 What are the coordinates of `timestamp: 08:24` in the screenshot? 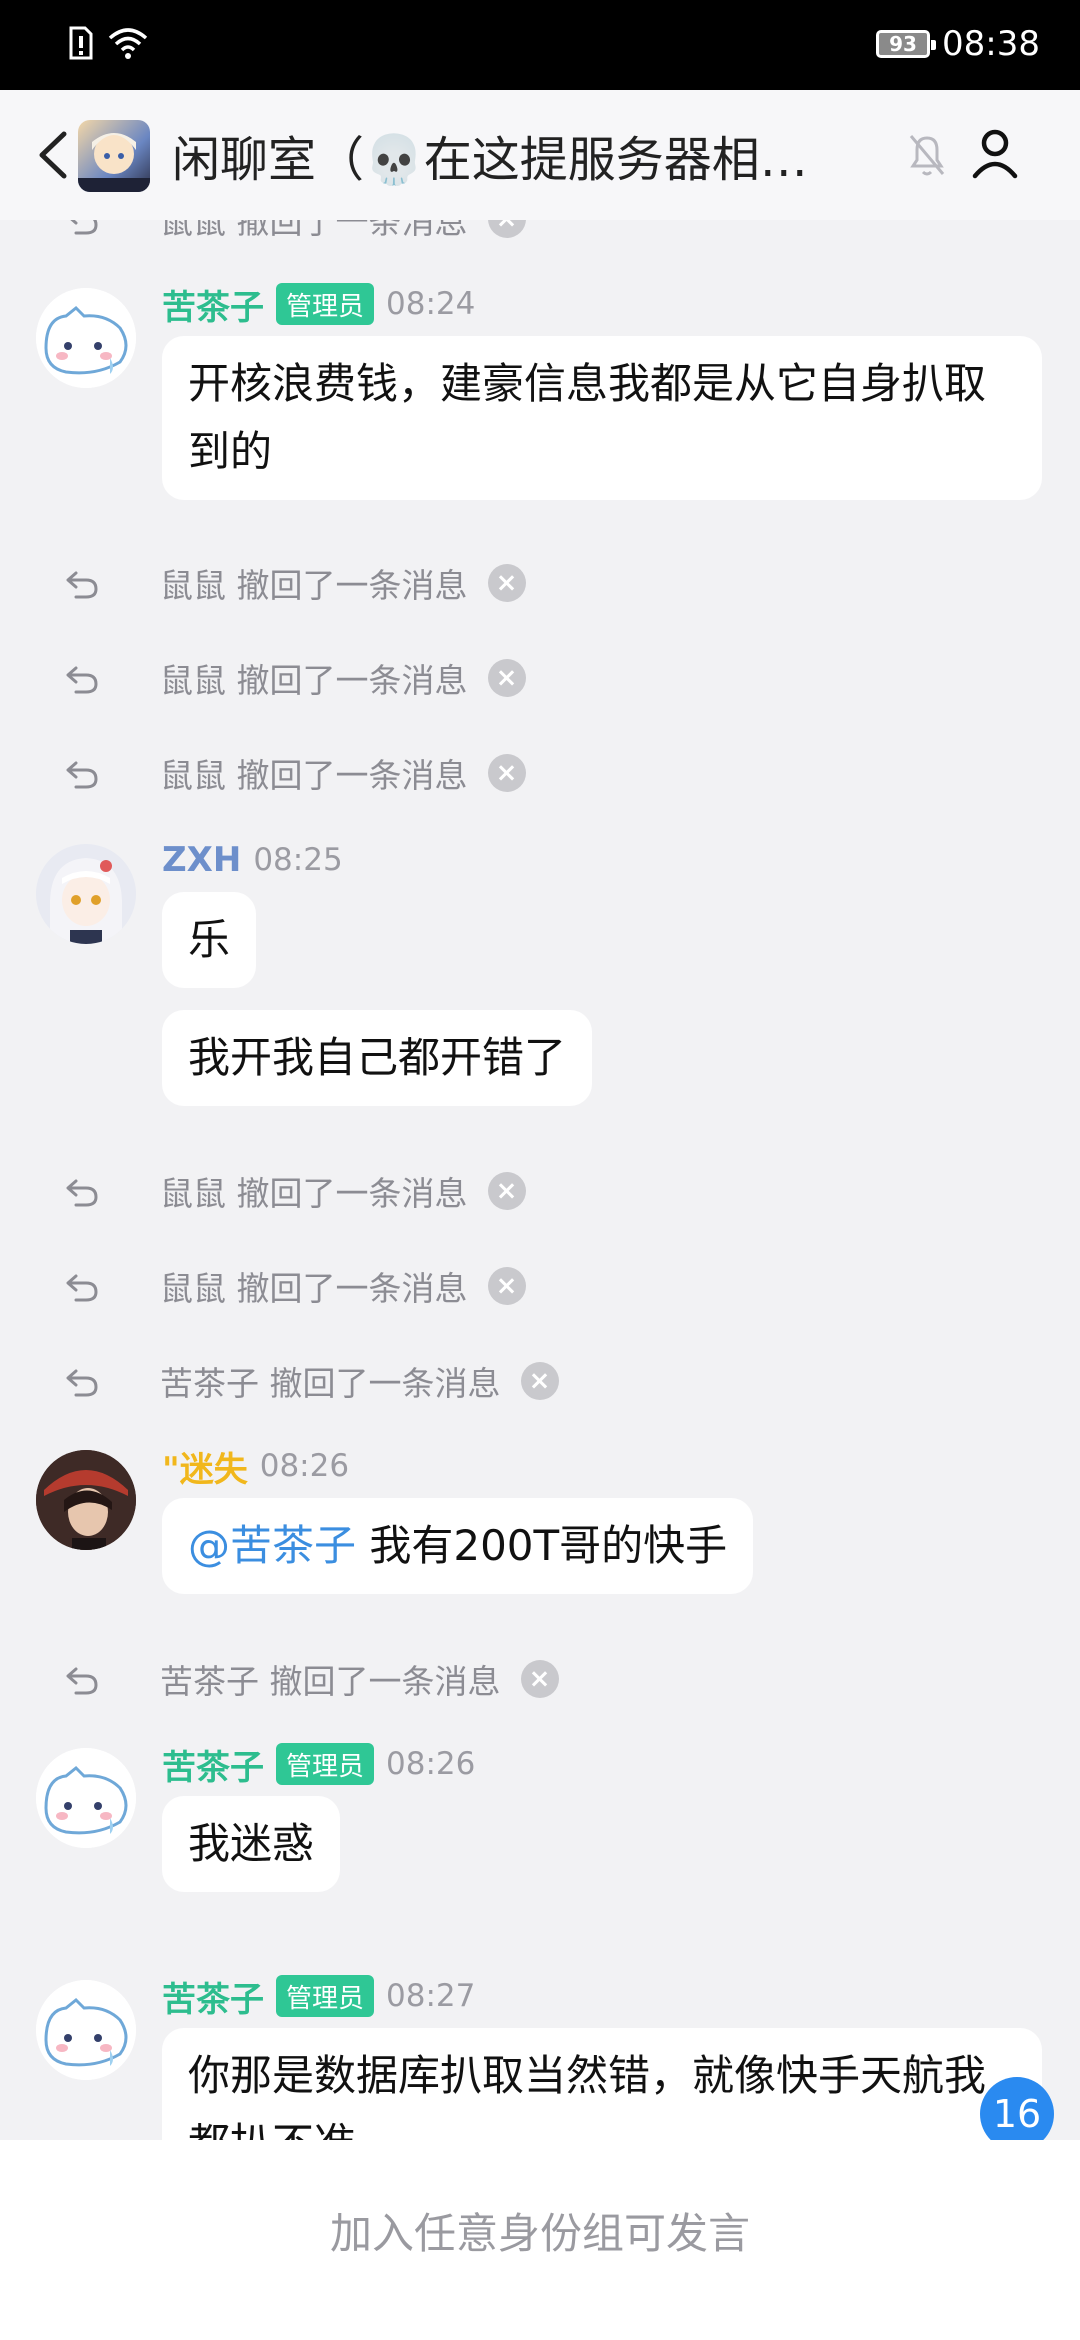 It's located at (431, 304).